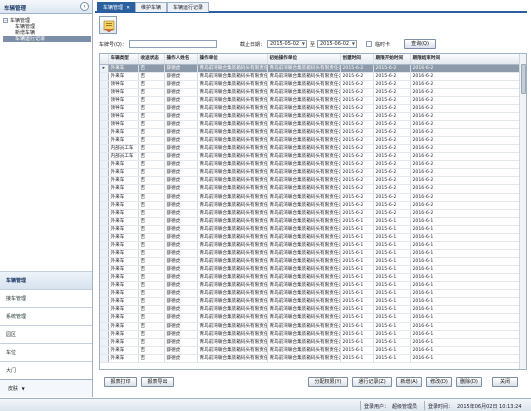 The width and height of the screenshot is (531, 411). What do you see at coordinates (328, 382) in the screenshot?
I see `assign-permission-button: 分配权限(Y)` at bounding box center [328, 382].